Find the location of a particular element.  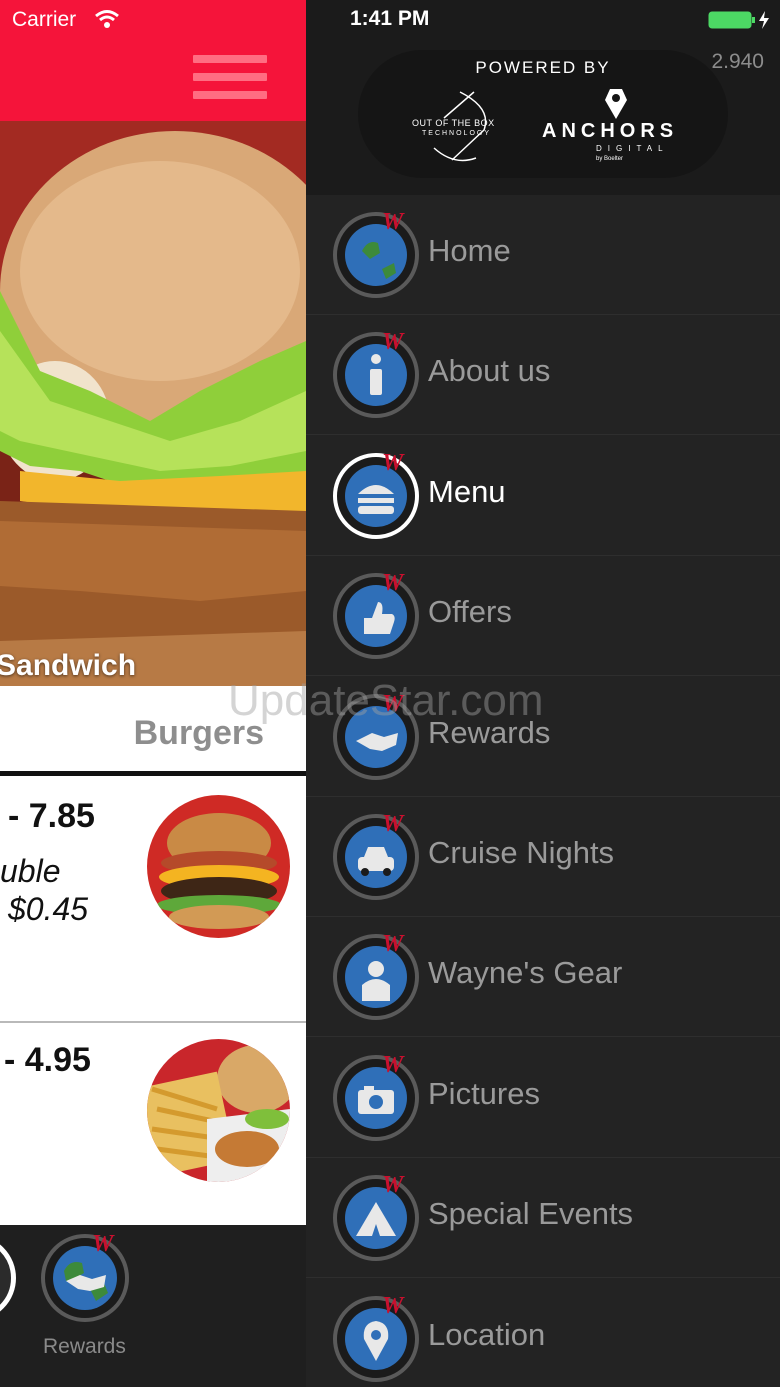

drawer-item-label: Offers is located at coordinates (470, 612).